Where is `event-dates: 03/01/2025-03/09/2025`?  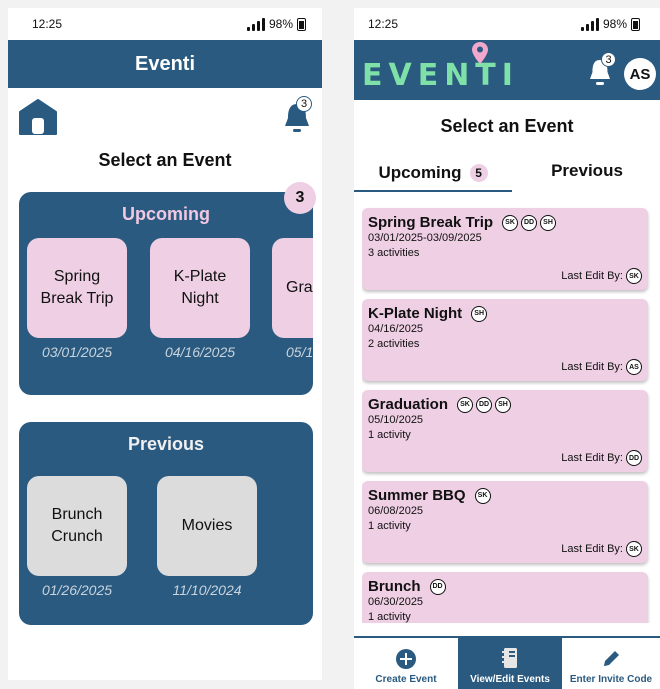 event-dates: 03/01/2025-03/09/2025 is located at coordinates (425, 238).